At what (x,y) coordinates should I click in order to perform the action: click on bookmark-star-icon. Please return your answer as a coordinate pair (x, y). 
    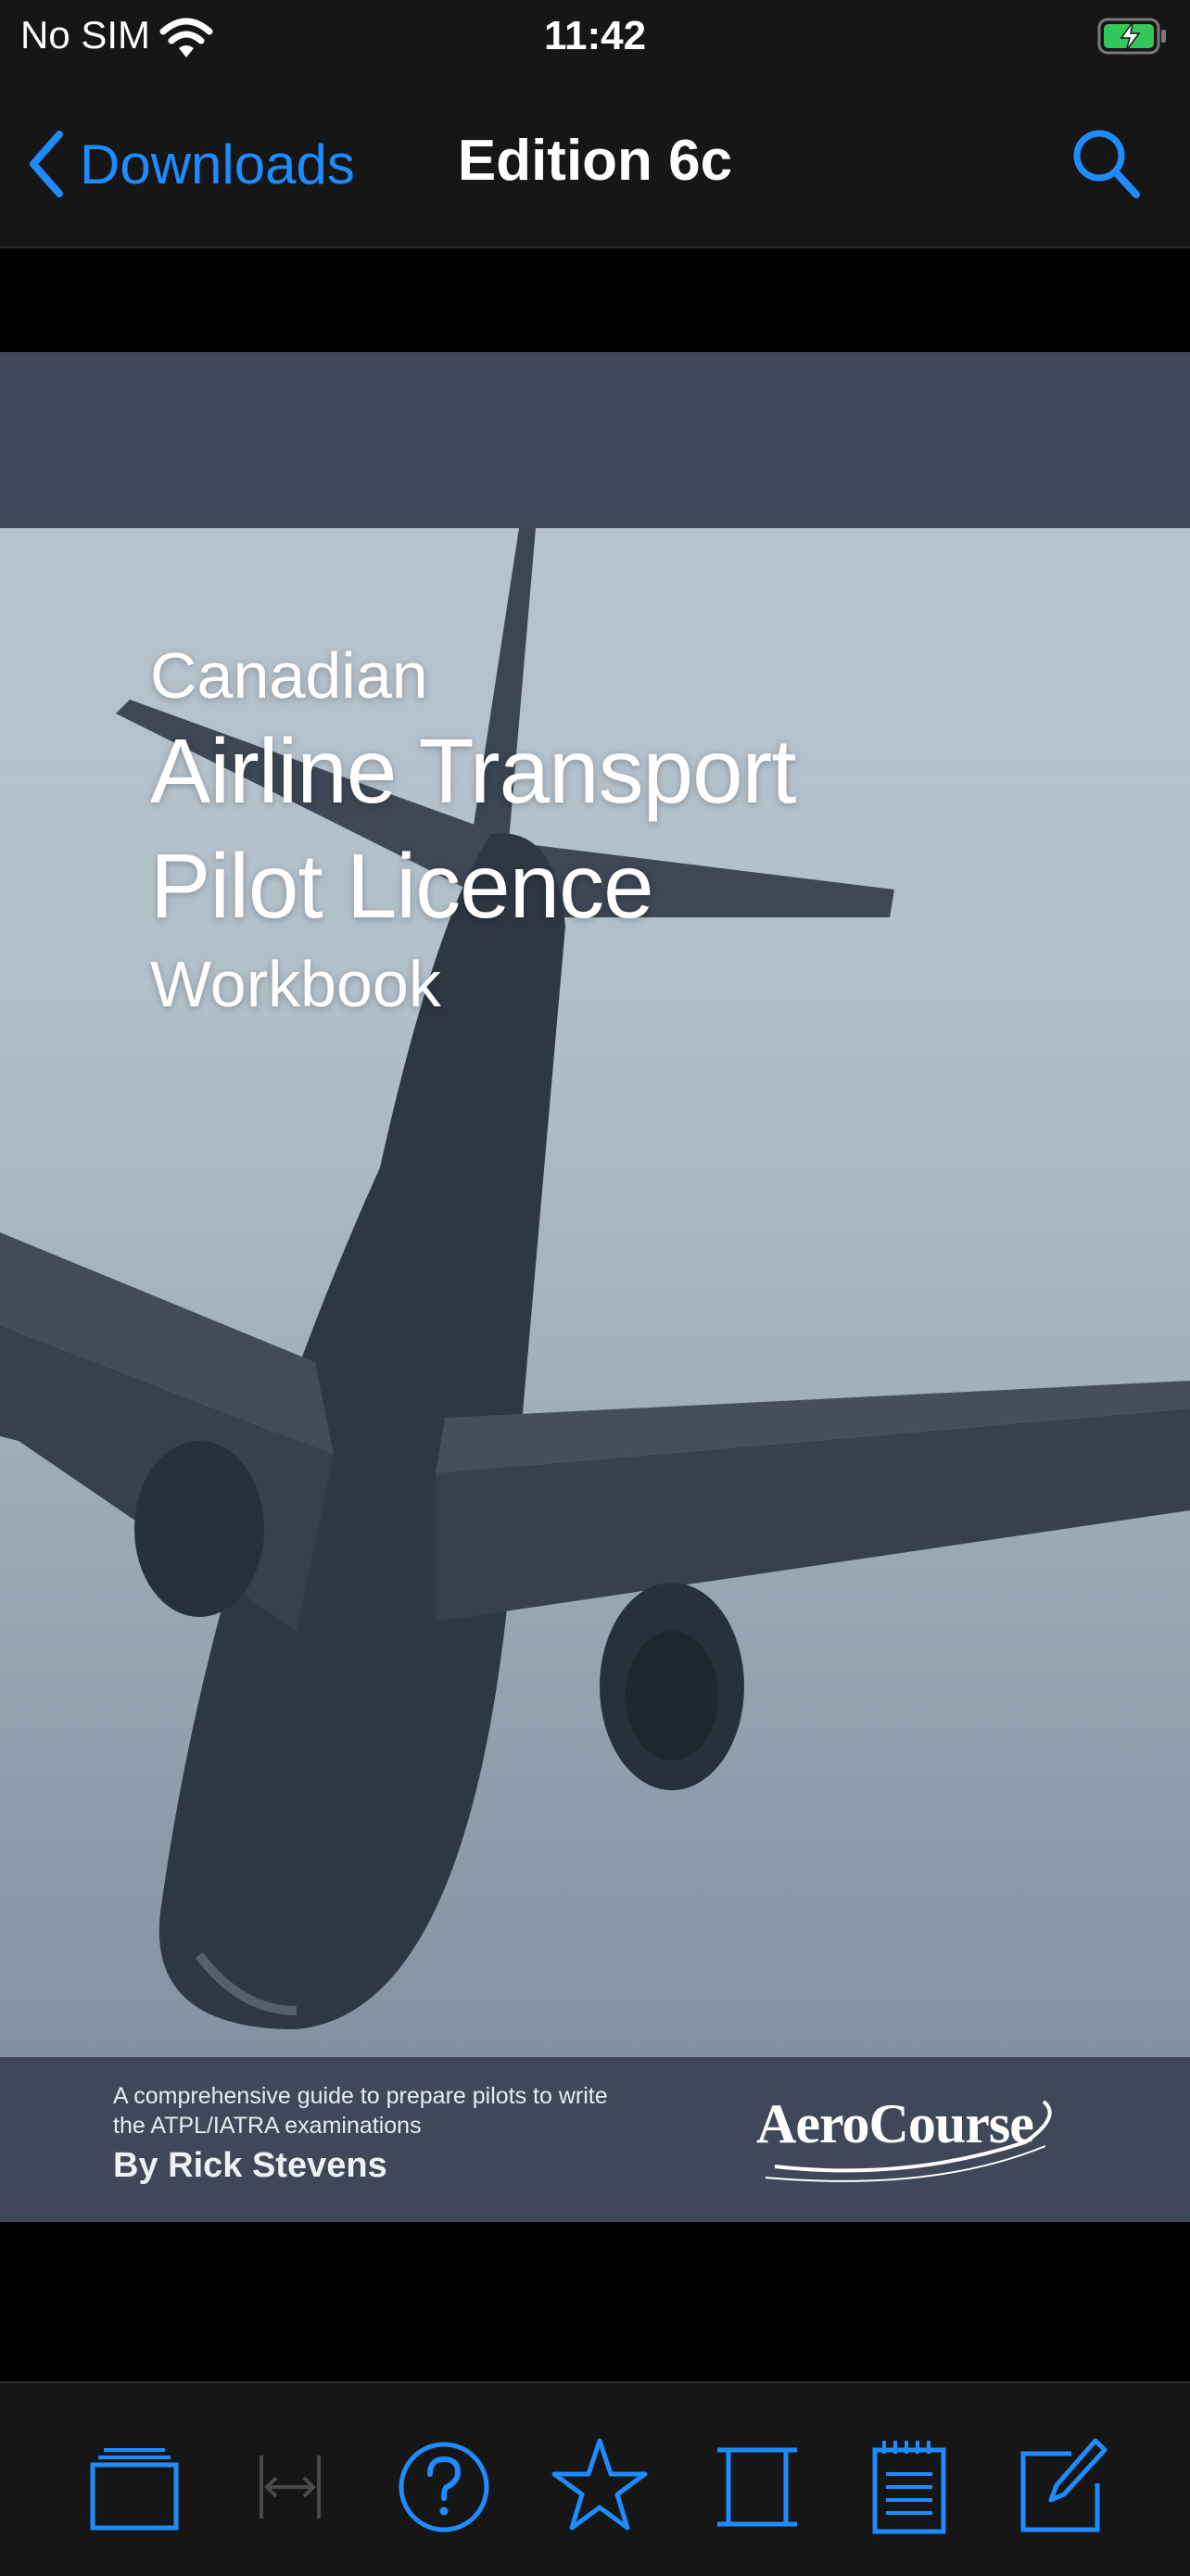
    Looking at the image, I should click on (599, 2484).